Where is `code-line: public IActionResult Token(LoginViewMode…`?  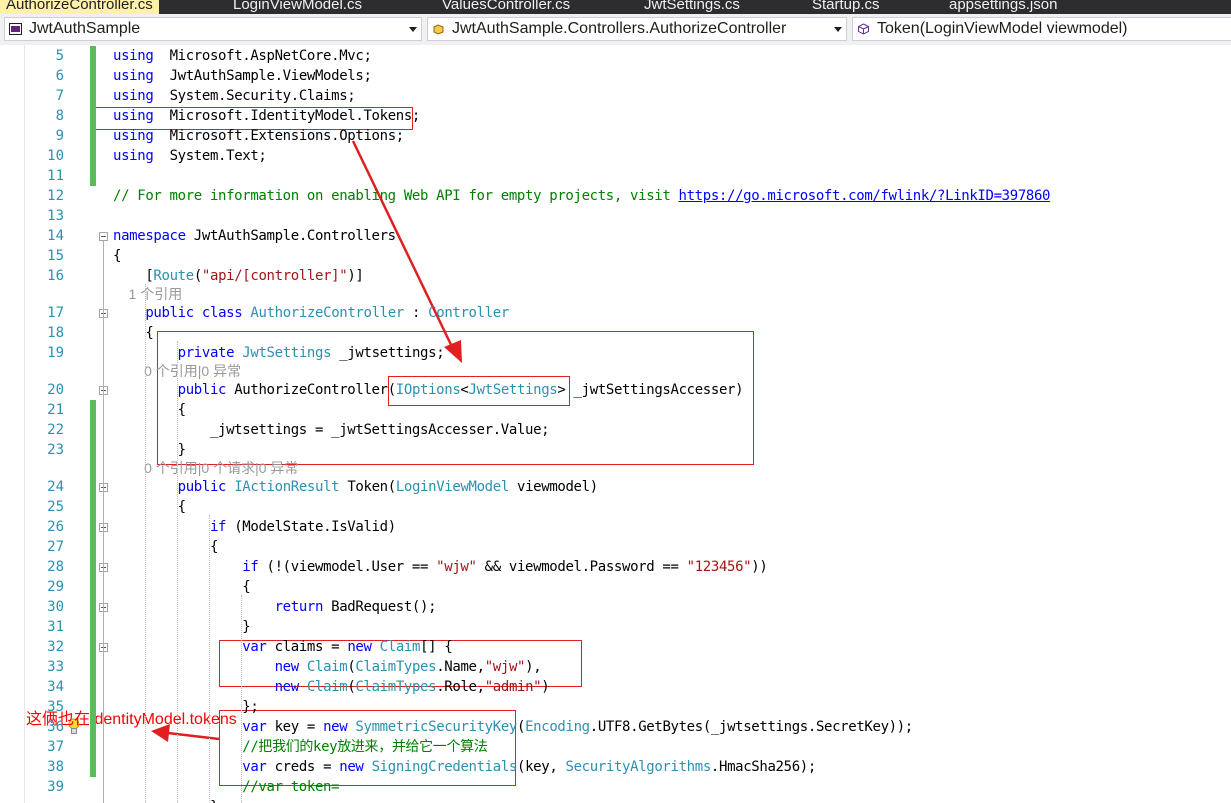
code-line: public IActionResult Token(LoginViewMode… is located at coordinates (356, 487).